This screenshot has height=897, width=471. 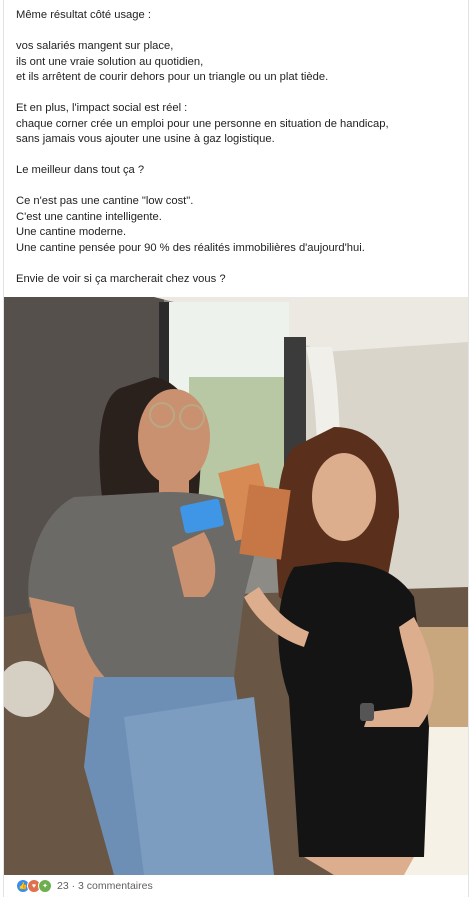 I want to click on person-left-face, so click(x=174, y=437).